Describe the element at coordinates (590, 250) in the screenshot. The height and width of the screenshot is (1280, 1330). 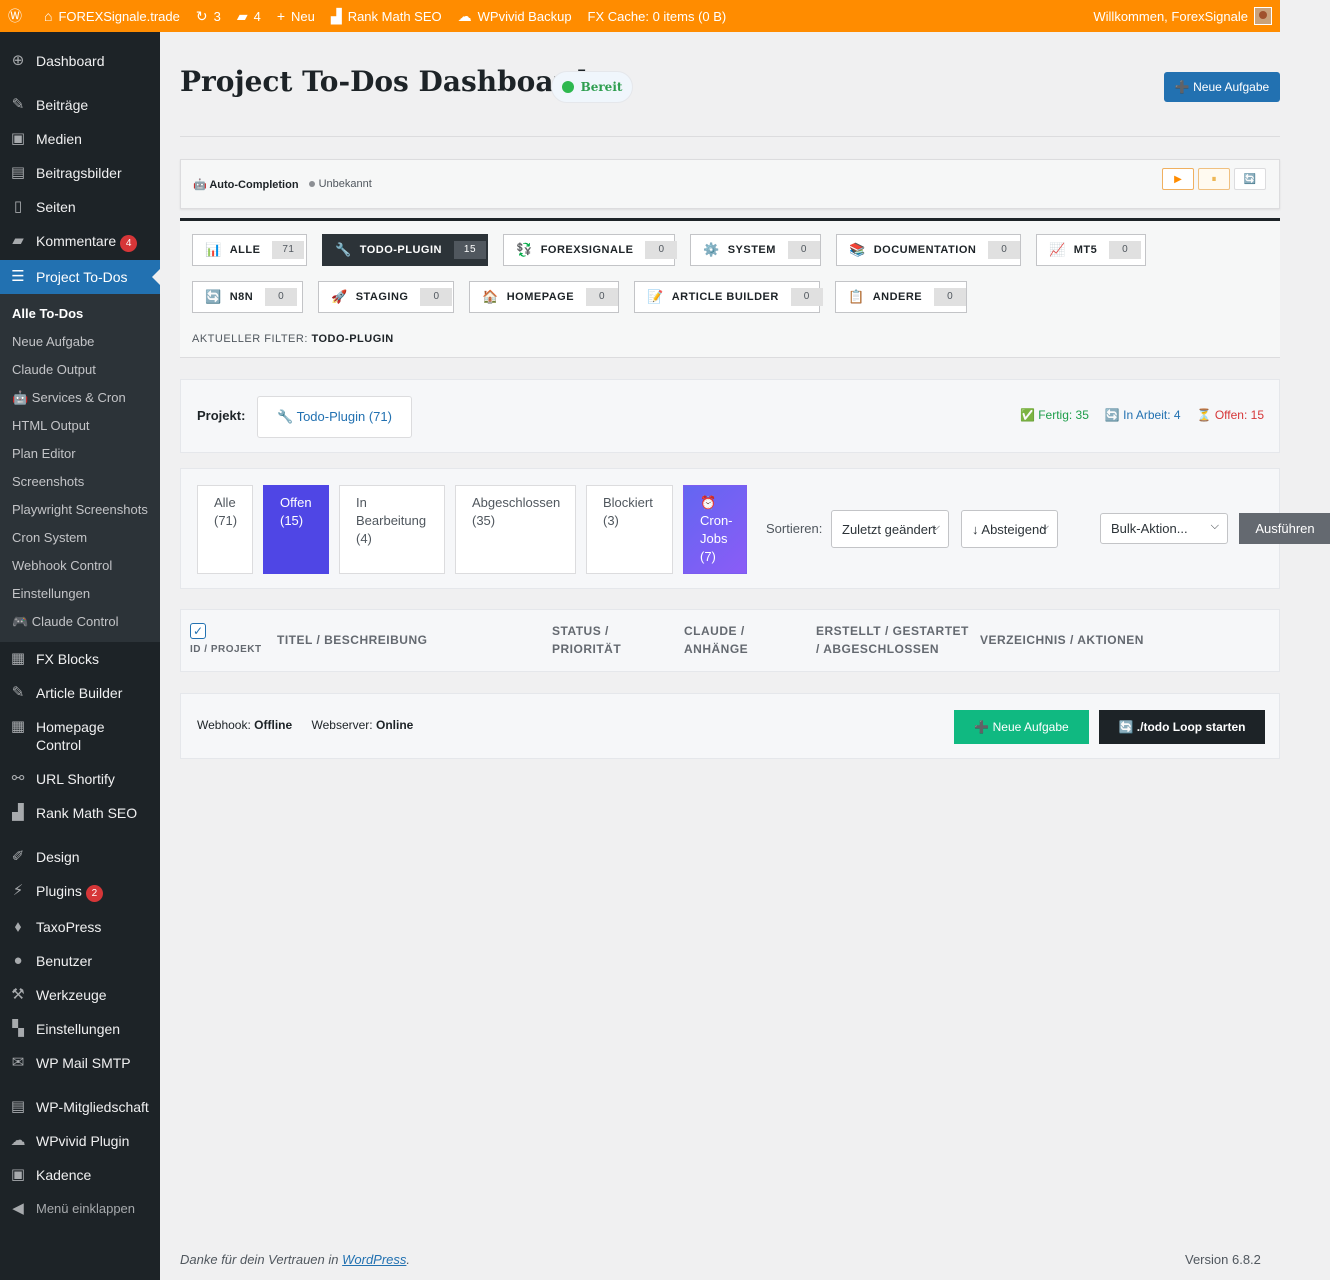
I see `category-forexsignale: 💱 FOREXSIGNALE 0` at that location.